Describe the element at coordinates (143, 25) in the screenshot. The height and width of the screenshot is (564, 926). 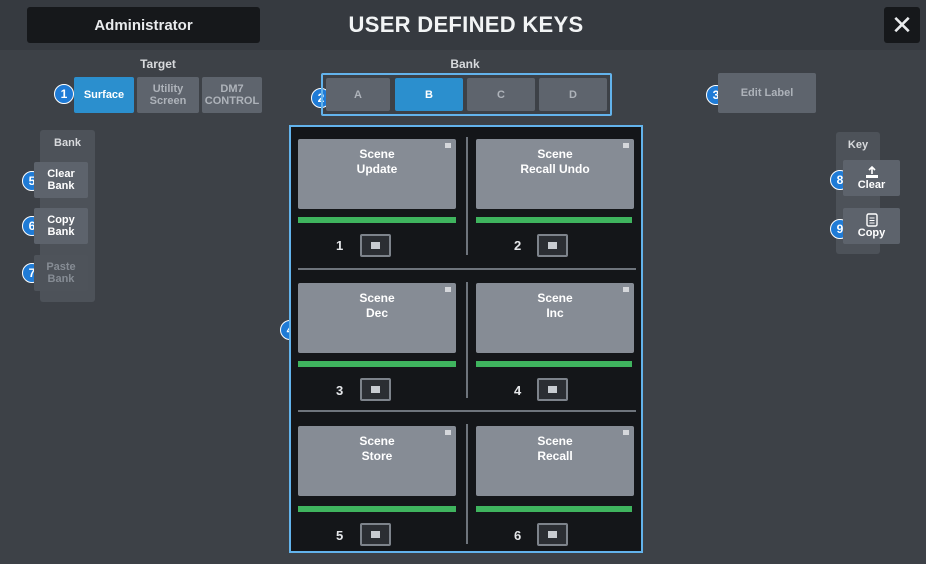
I see `user-name: Administrator` at that location.